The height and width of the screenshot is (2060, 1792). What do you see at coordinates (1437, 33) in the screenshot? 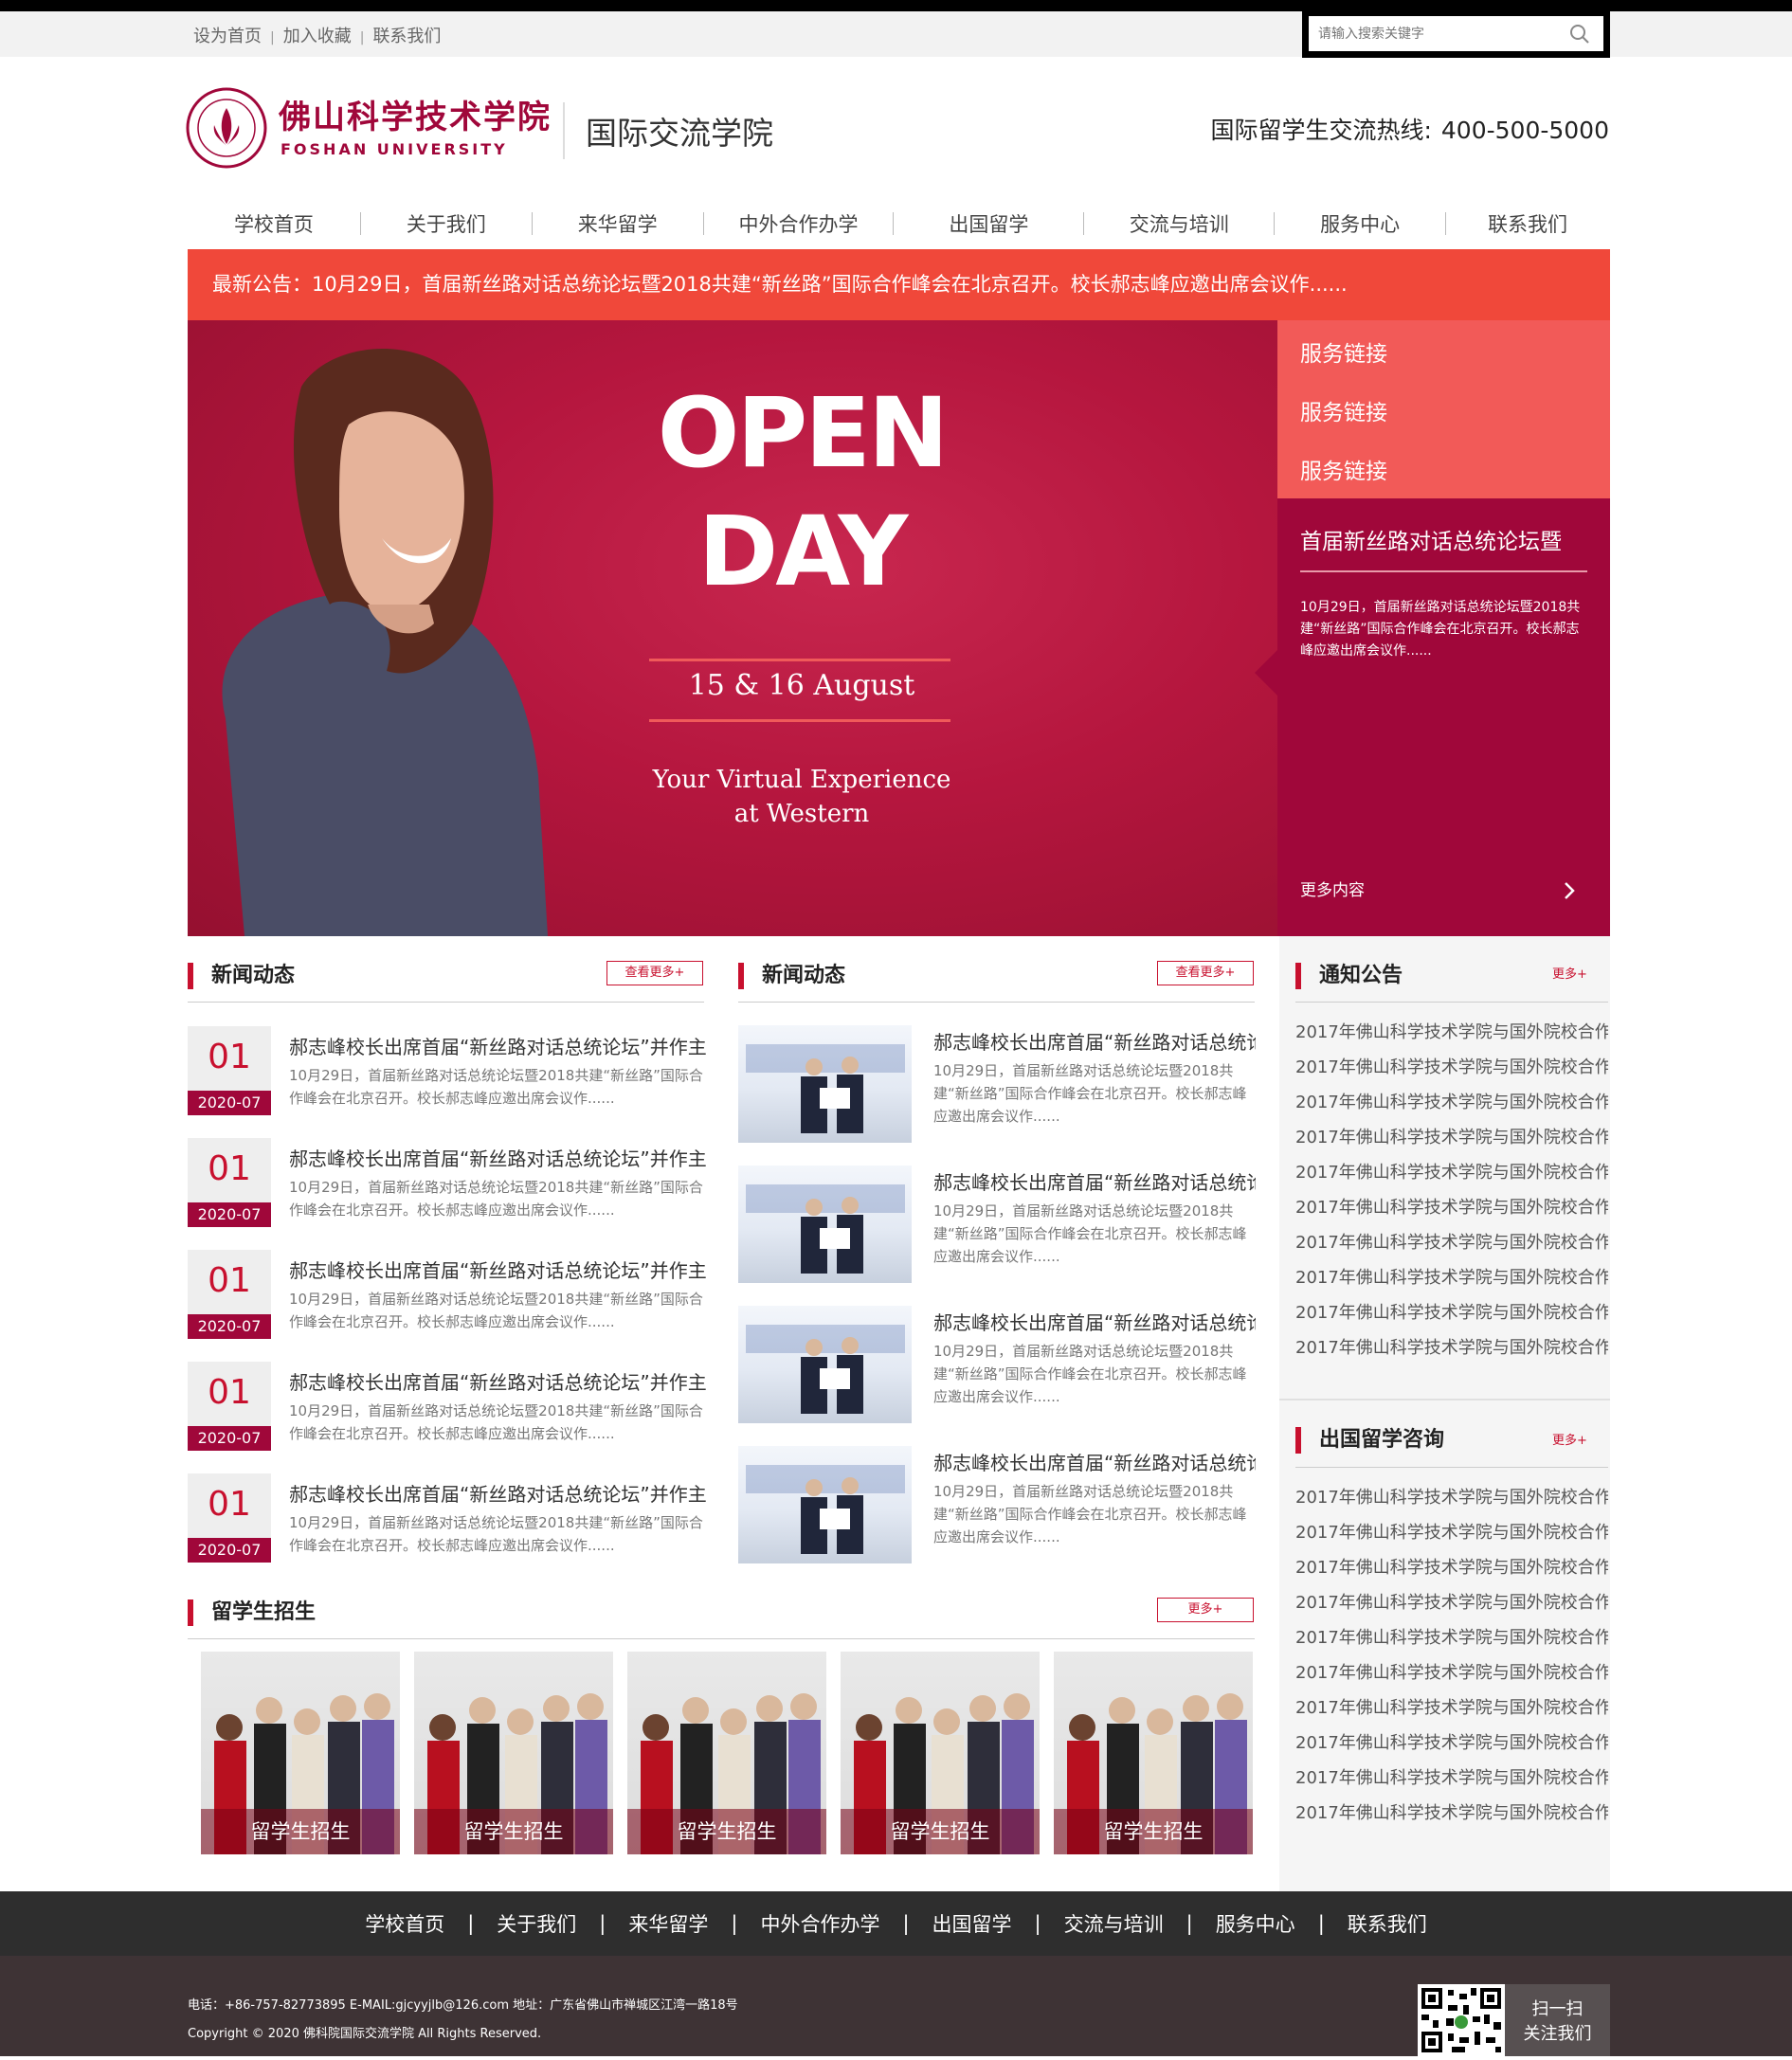
I see `search-input` at bounding box center [1437, 33].